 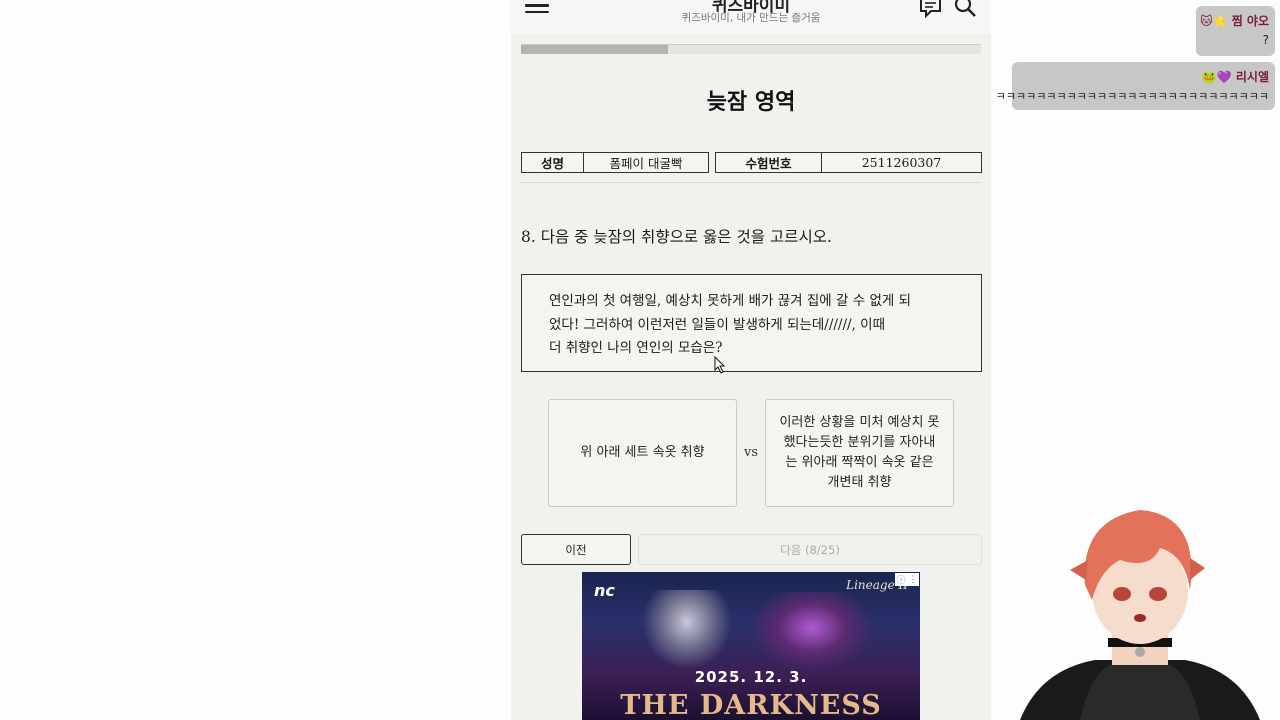 What do you see at coordinates (810, 549) in the screenshot?
I see `next-button: 다음 (8/25)` at bounding box center [810, 549].